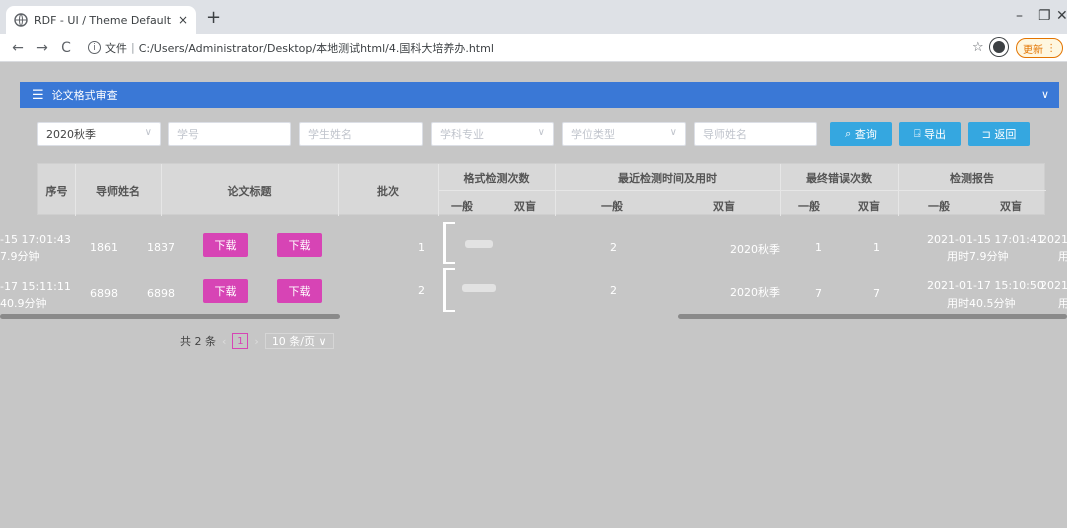 Image resolution: width=1067 pixels, height=528 pixels. Describe the element at coordinates (876, 293) in the screenshot. I see `row-error-dual: 7` at that location.